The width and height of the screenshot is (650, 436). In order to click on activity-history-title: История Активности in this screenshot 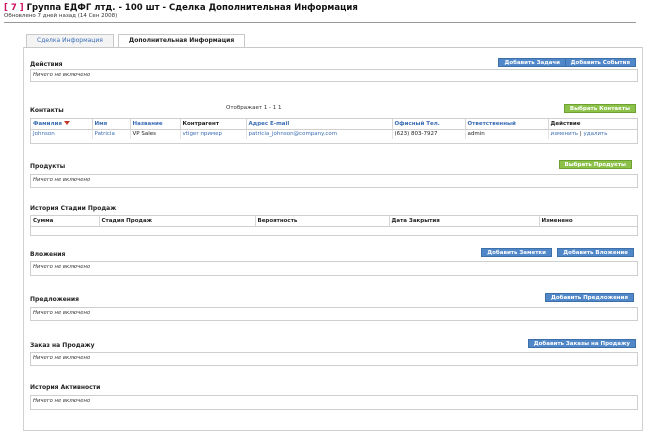, I will do `click(65, 387)`.